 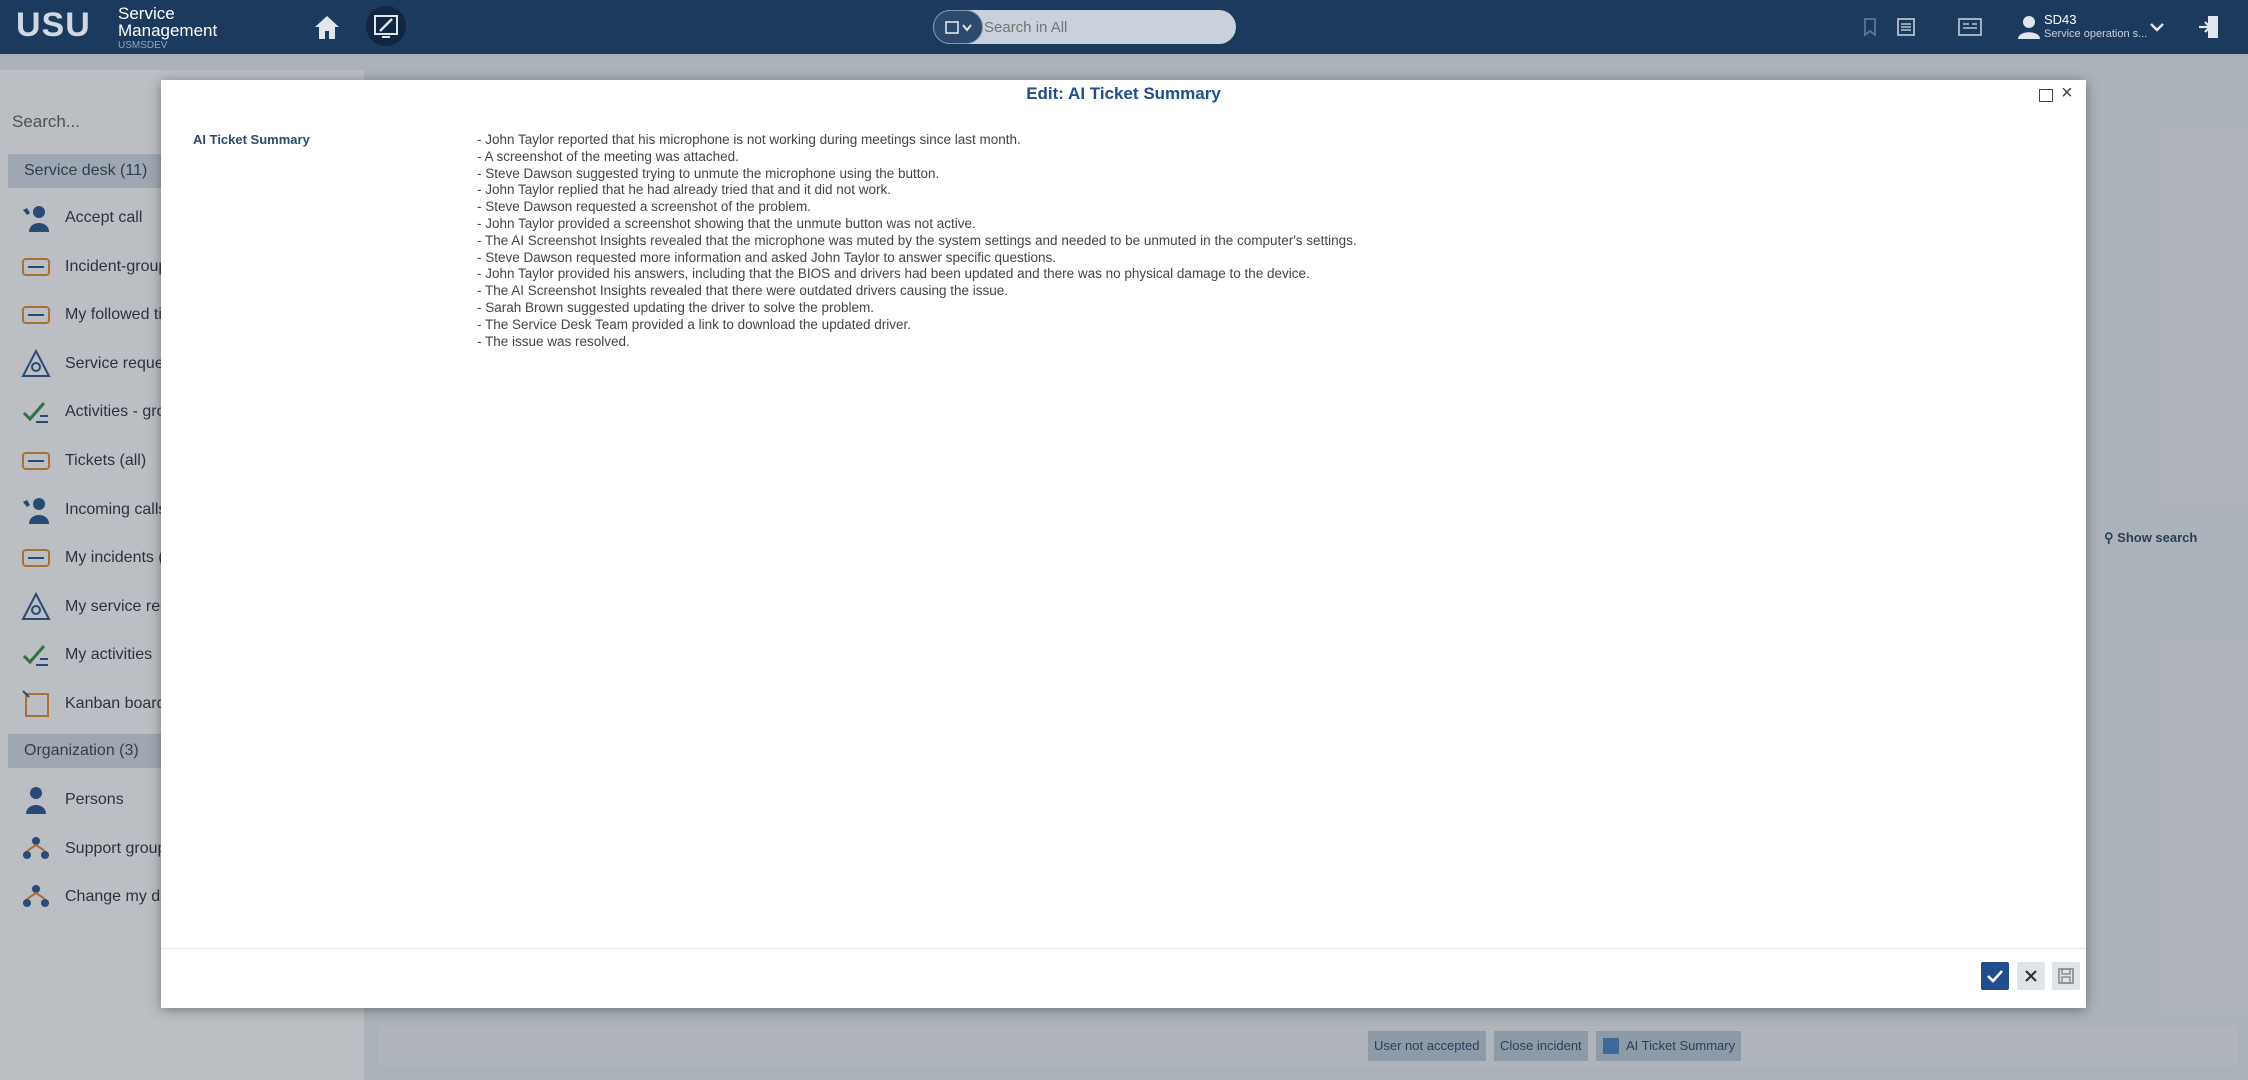 I want to click on close-icon, so click(x=2031, y=976).